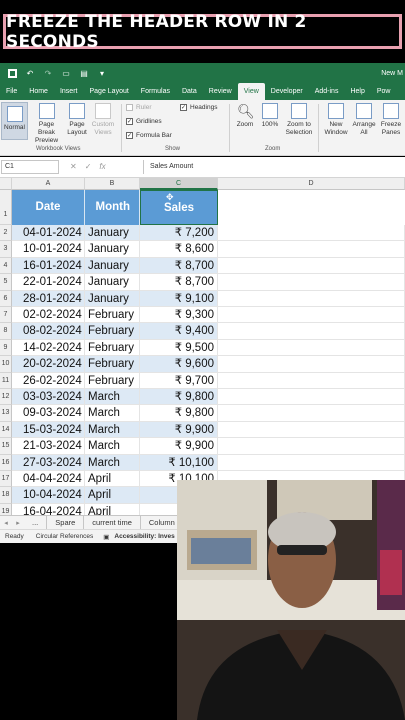 The height and width of the screenshot is (720, 405). What do you see at coordinates (6, 364) in the screenshot?
I see `row-header: 10` at bounding box center [6, 364].